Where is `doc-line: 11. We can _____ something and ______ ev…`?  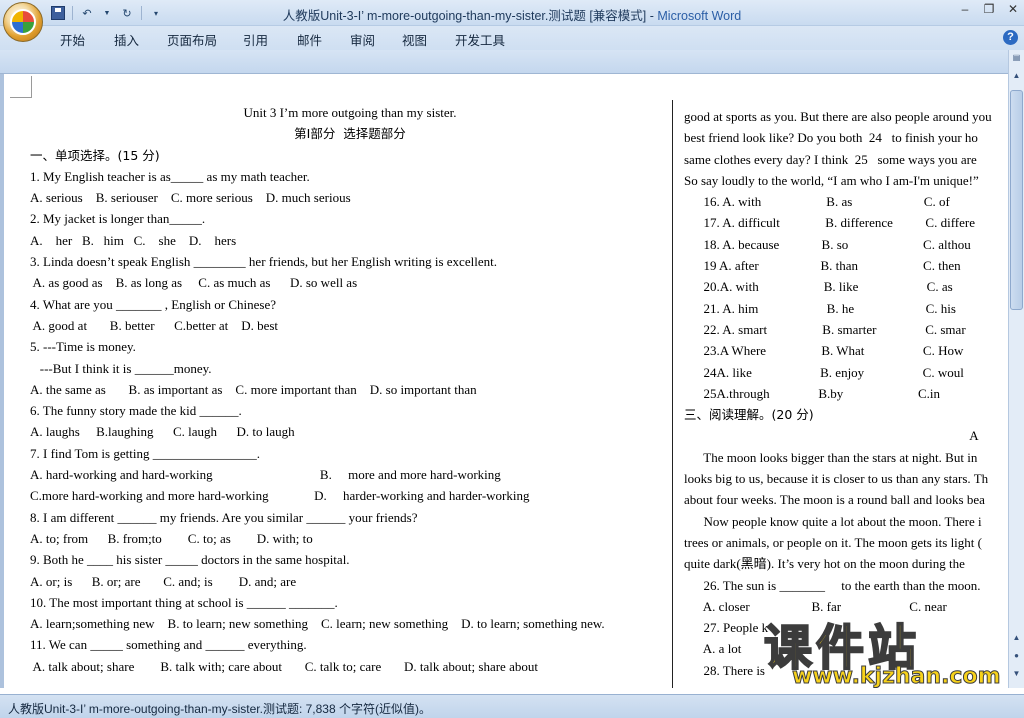
doc-line: 11. We can _____ something and ______ ev… is located at coordinates (168, 645).